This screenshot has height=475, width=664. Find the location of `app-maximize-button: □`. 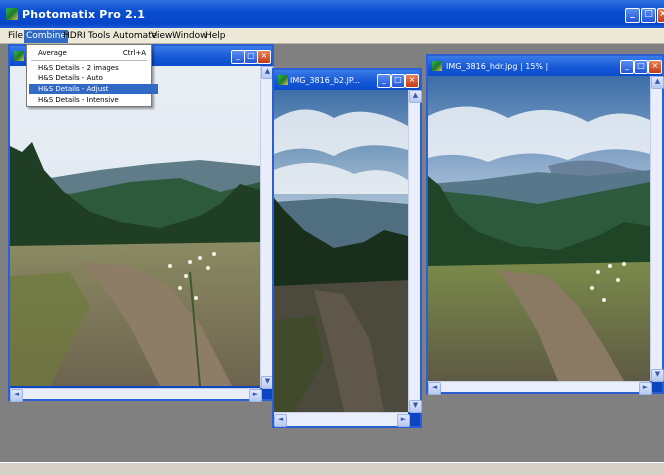

app-maximize-button: □ is located at coordinates (648, 15).